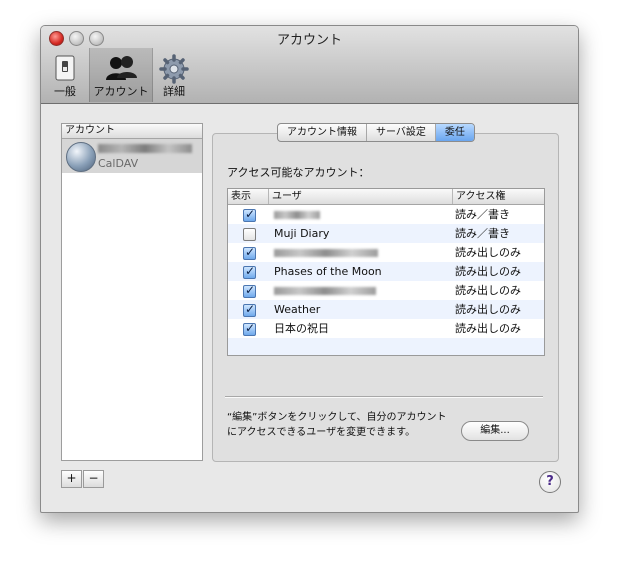 This screenshot has width=617, height=565. Describe the element at coordinates (309, 65) in the screenshot. I see `toolbar: アカウント 一般 アカウント 詳細` at that location.